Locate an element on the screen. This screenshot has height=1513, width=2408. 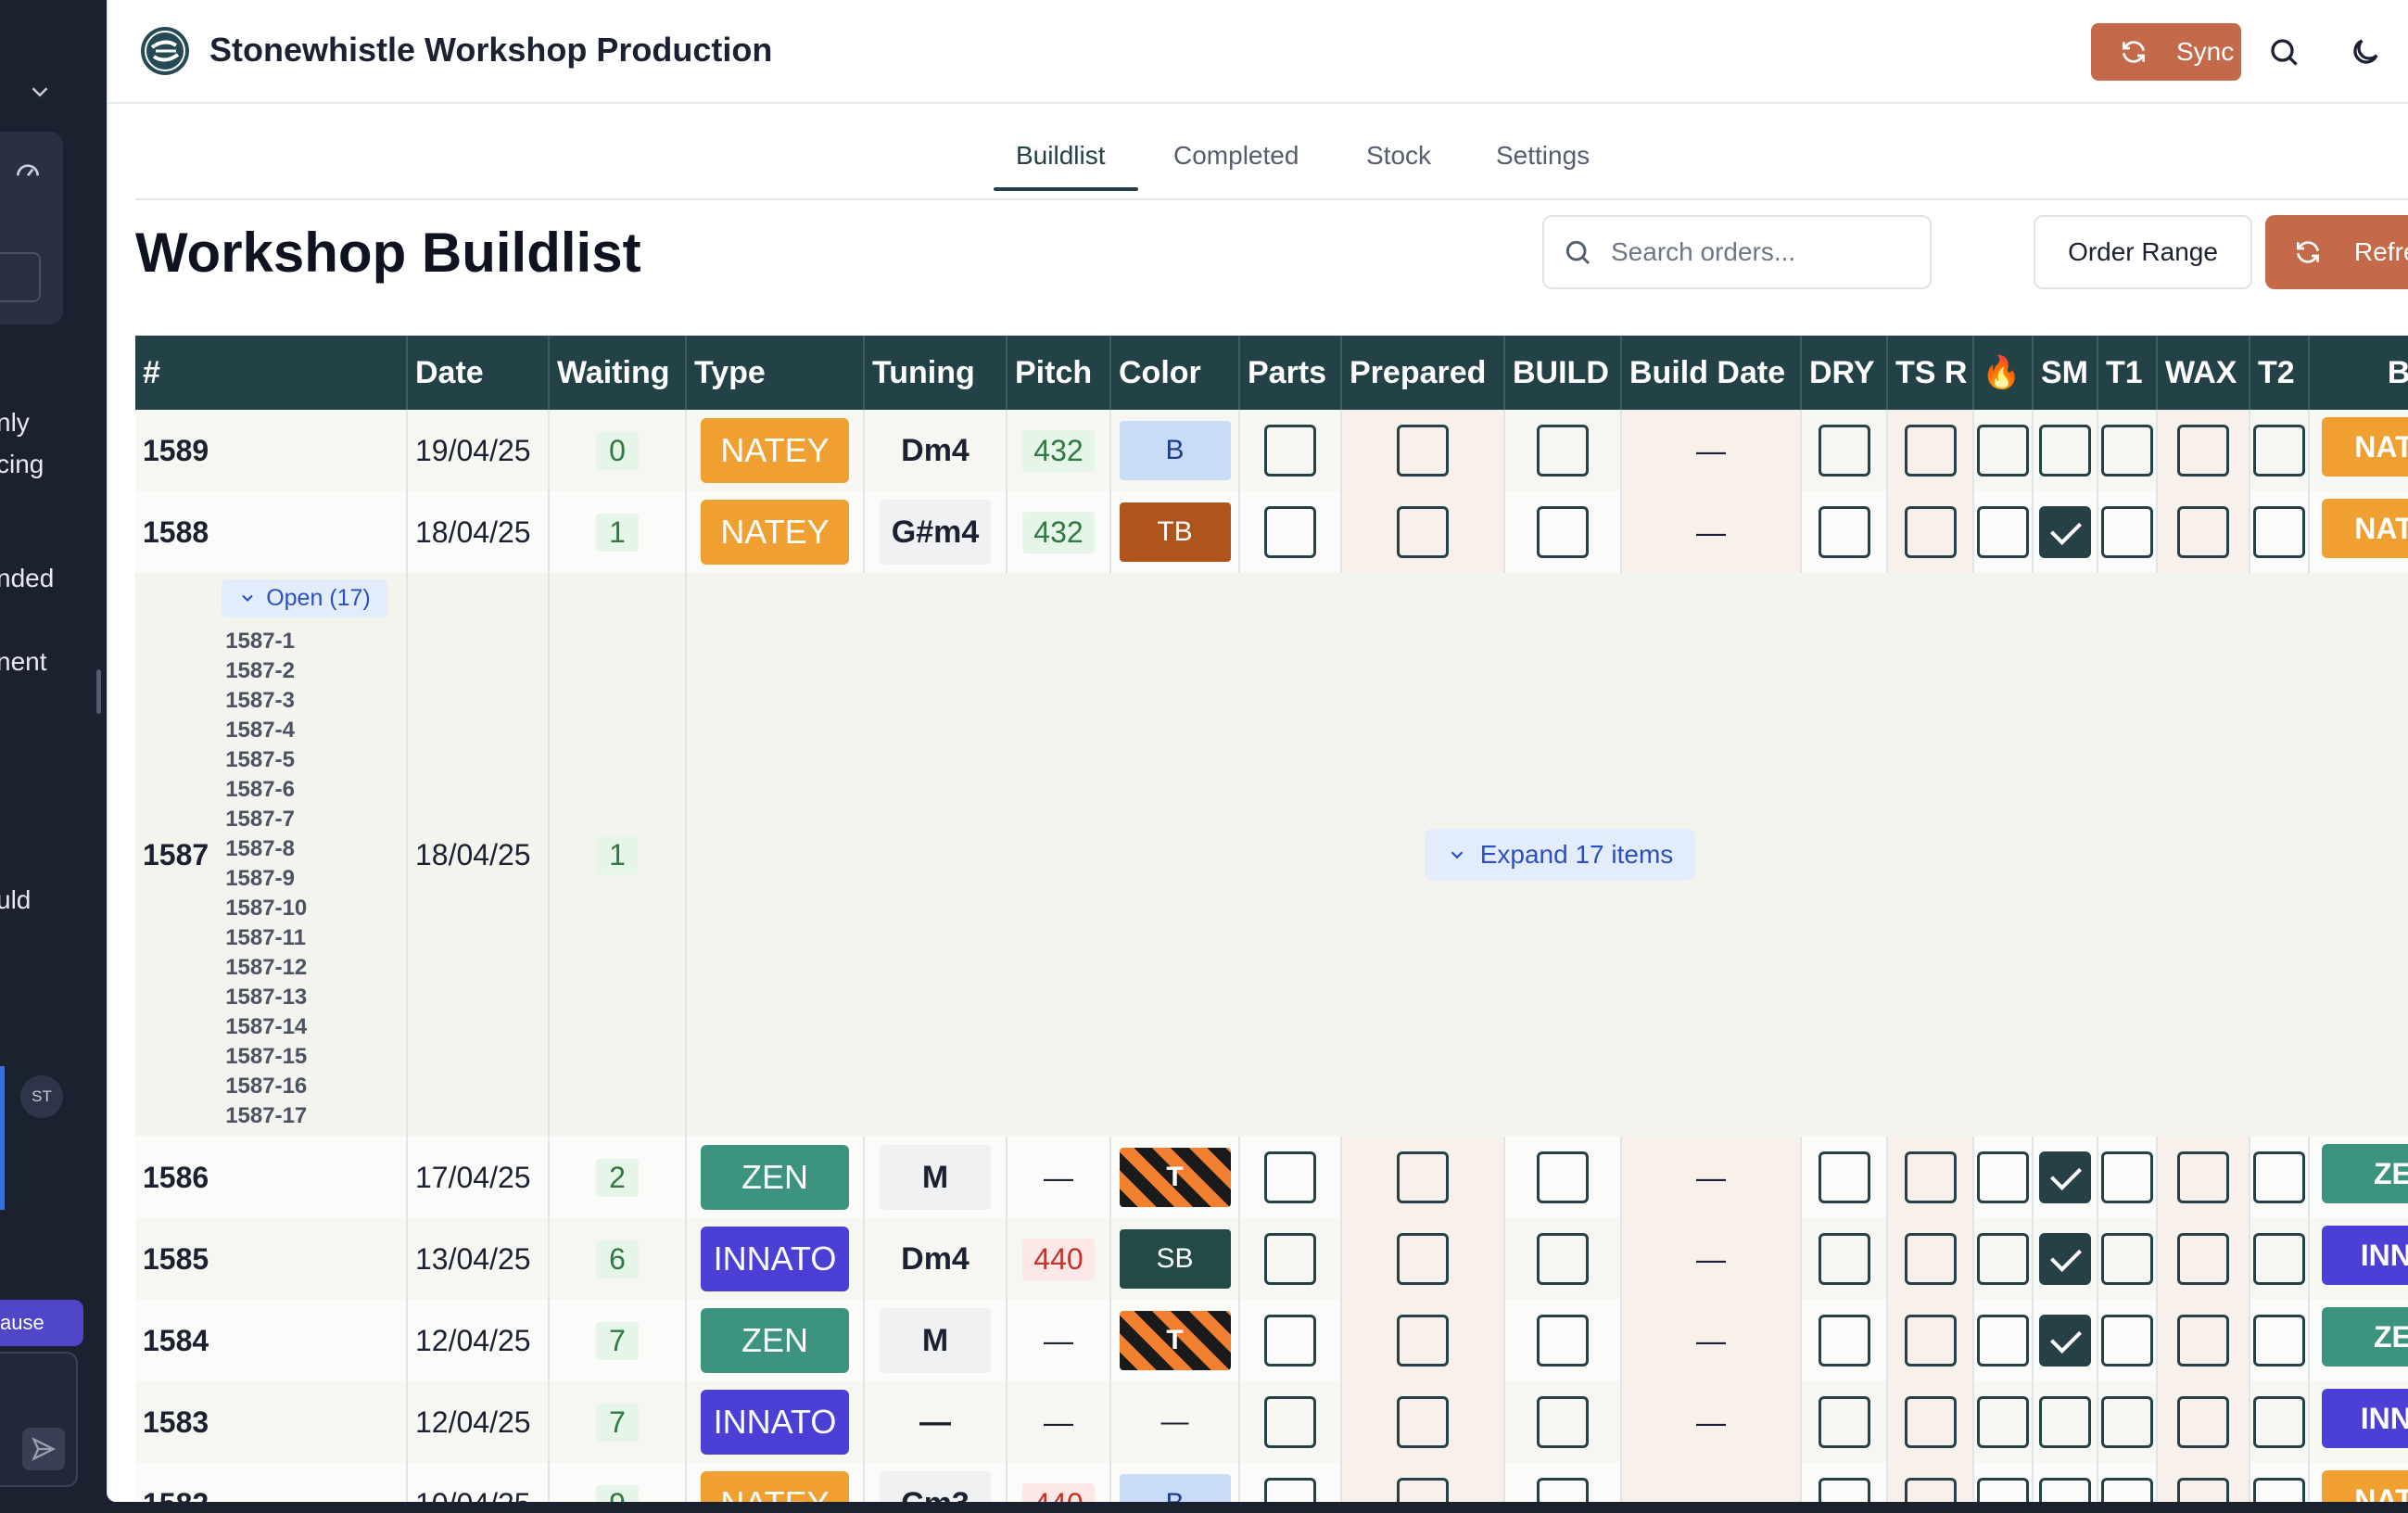
sub-item: 1587-14 is located at coordinates (306, 1027).